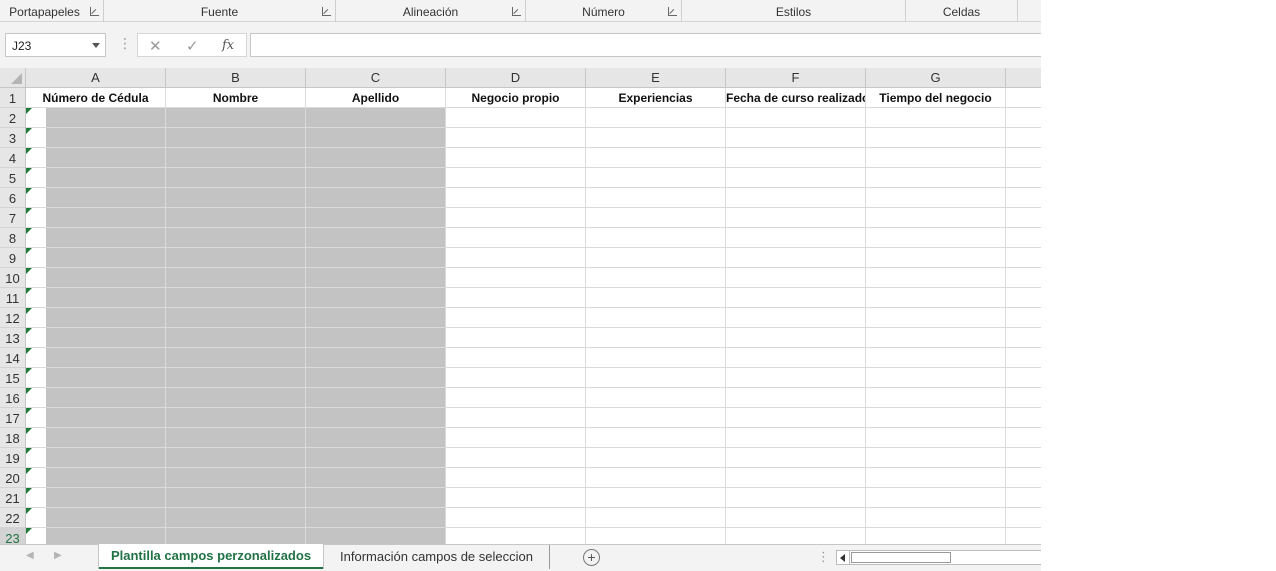  I want to click on row-header: 14, so click(12, 358).